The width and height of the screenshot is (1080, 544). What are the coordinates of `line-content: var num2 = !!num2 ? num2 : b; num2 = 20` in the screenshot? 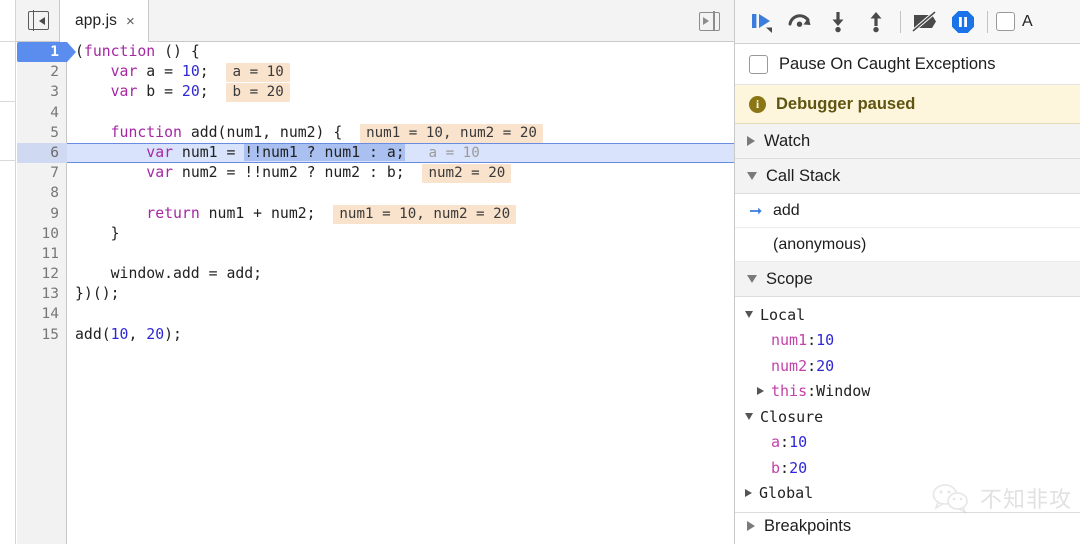 It's located at (400, 173).